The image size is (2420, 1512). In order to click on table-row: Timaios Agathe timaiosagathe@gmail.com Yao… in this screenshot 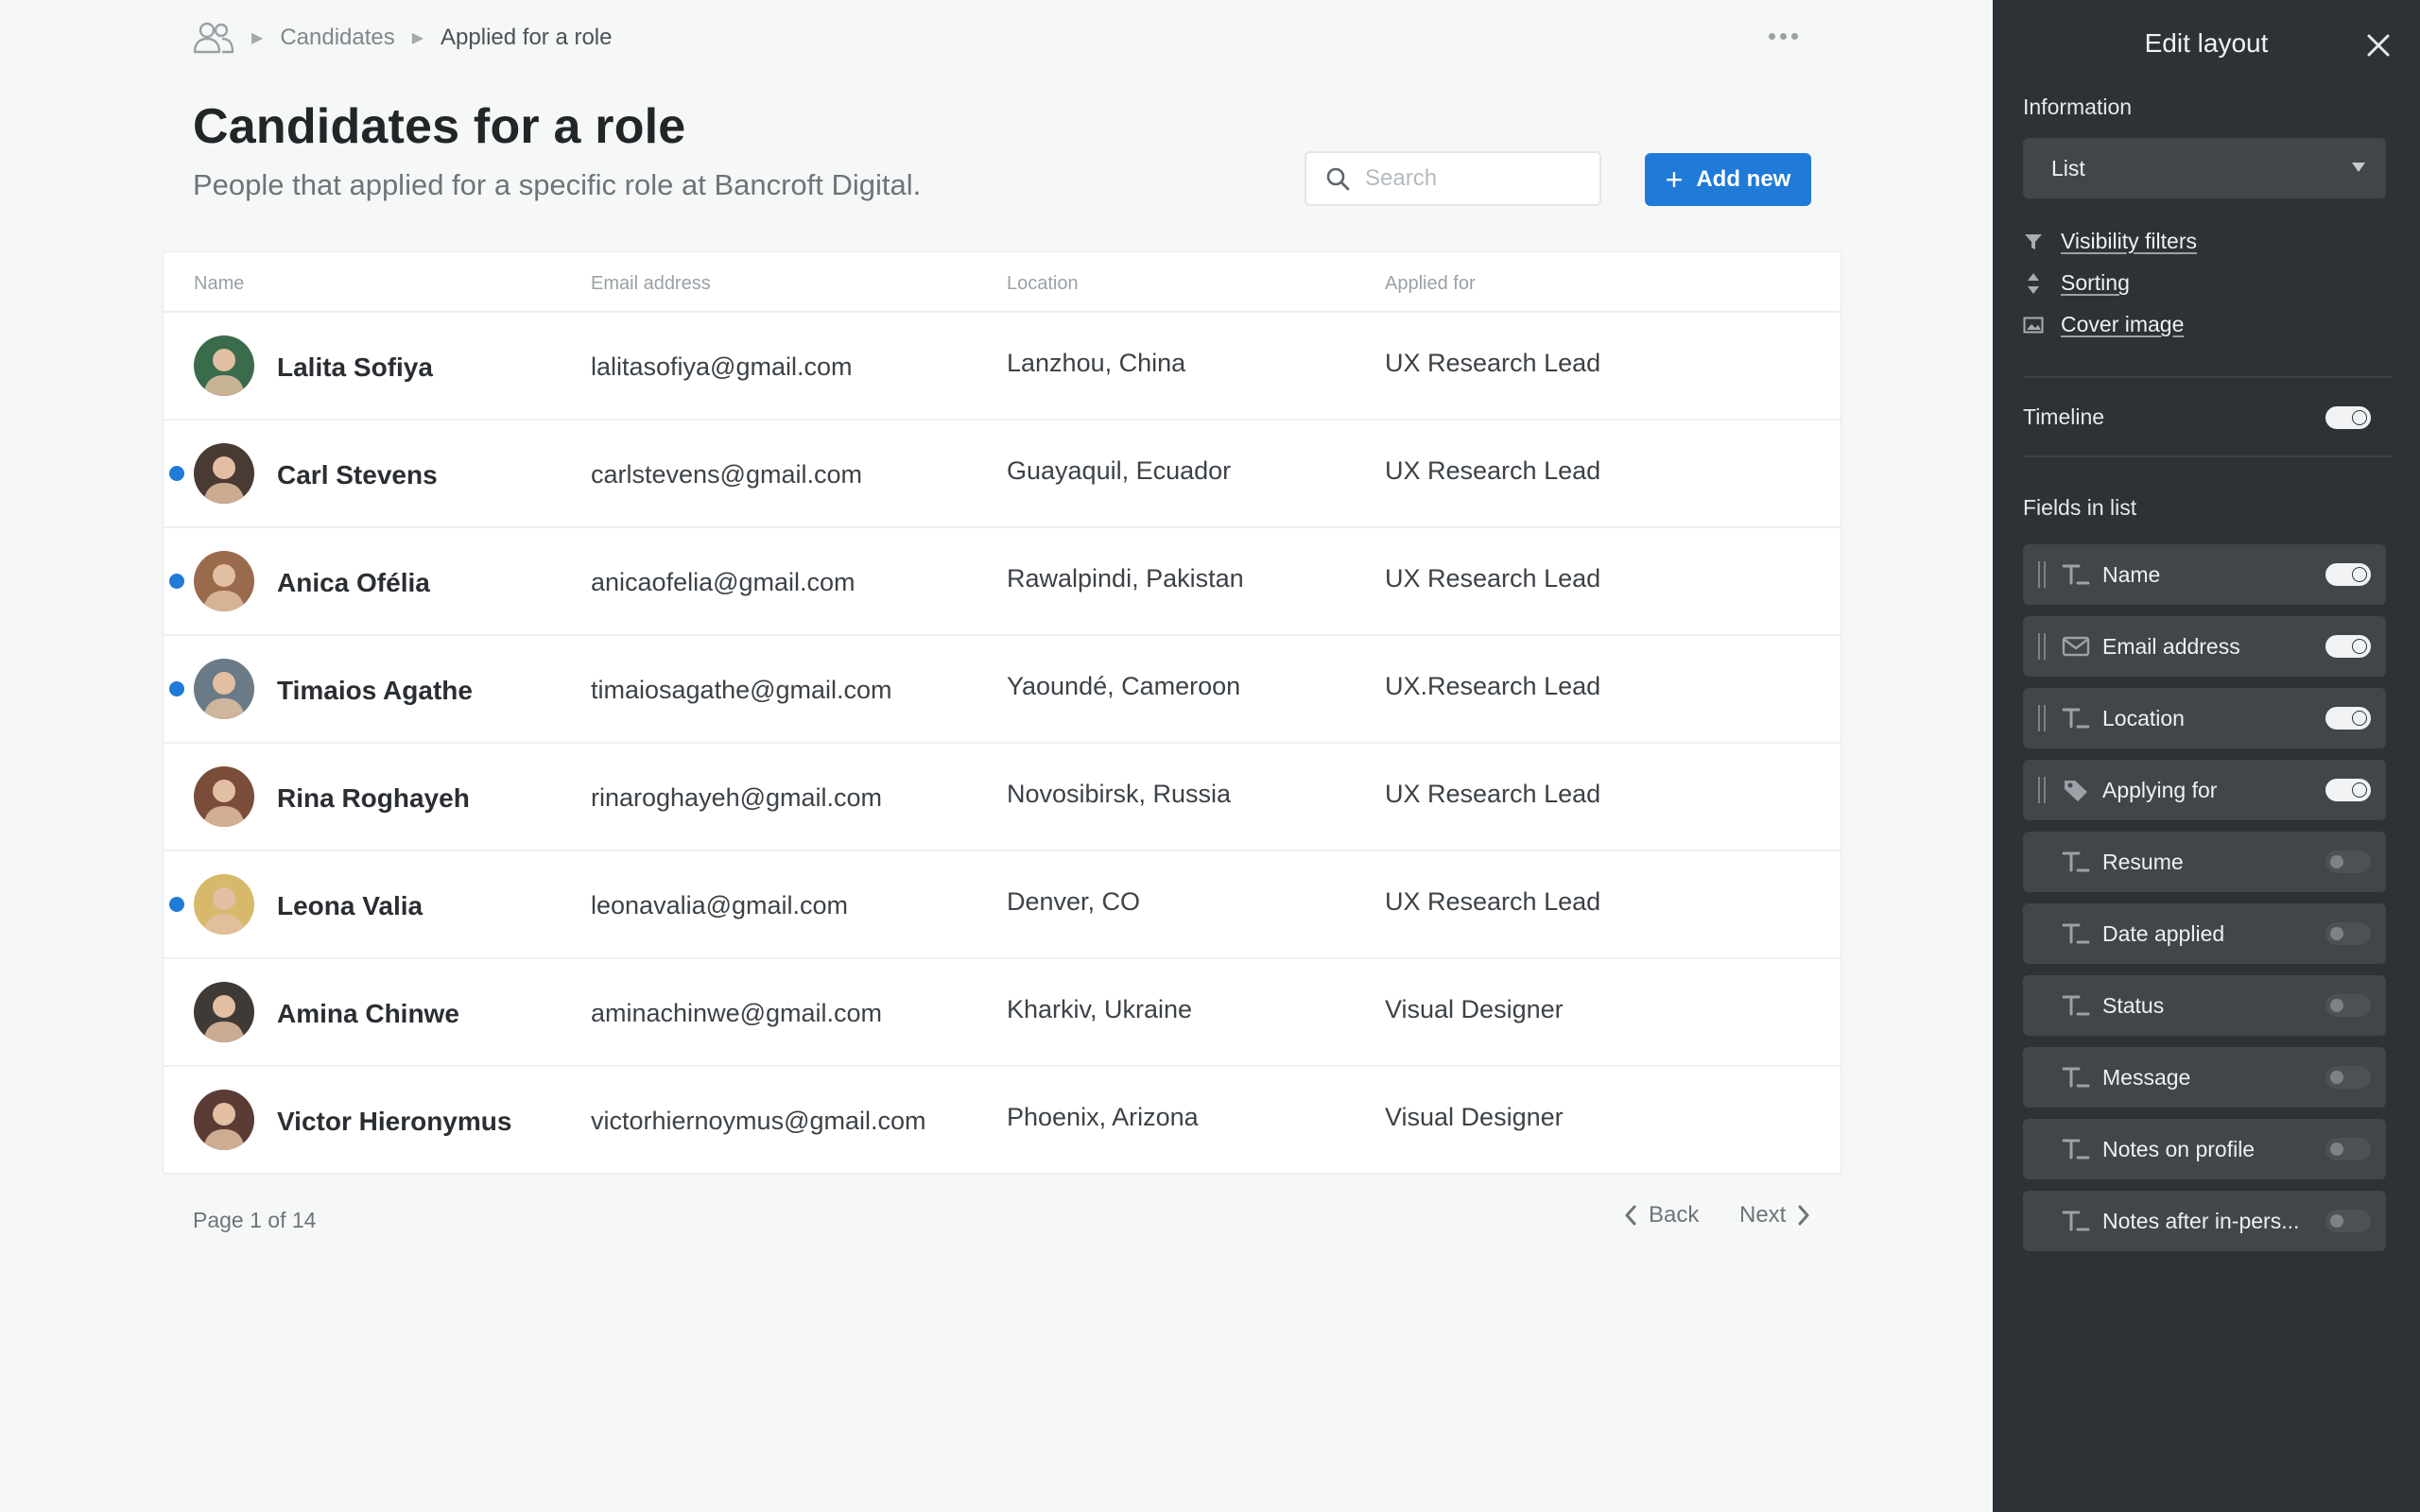, I will do `click(1002, 690)`.